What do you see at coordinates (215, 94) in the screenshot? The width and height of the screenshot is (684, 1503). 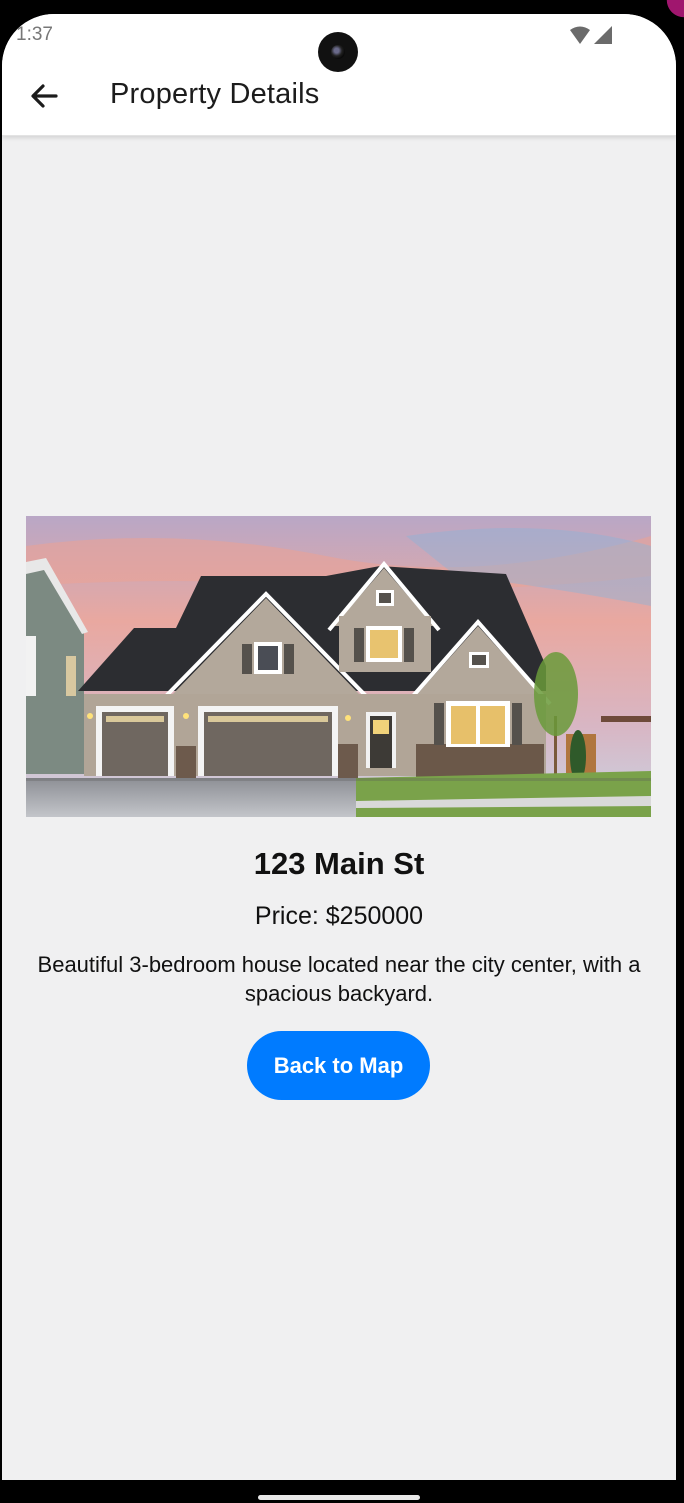 I see `page-title: Property Details` at bounding box center [215, 94].